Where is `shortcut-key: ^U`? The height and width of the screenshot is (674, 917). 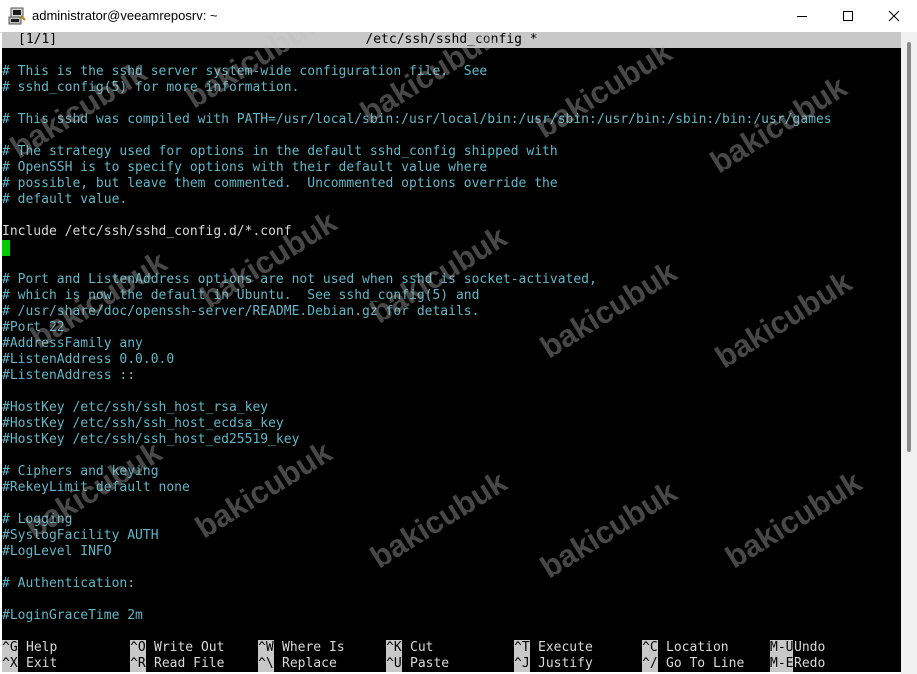
shortcut-key: ^U is located at coordinates (394, 664).